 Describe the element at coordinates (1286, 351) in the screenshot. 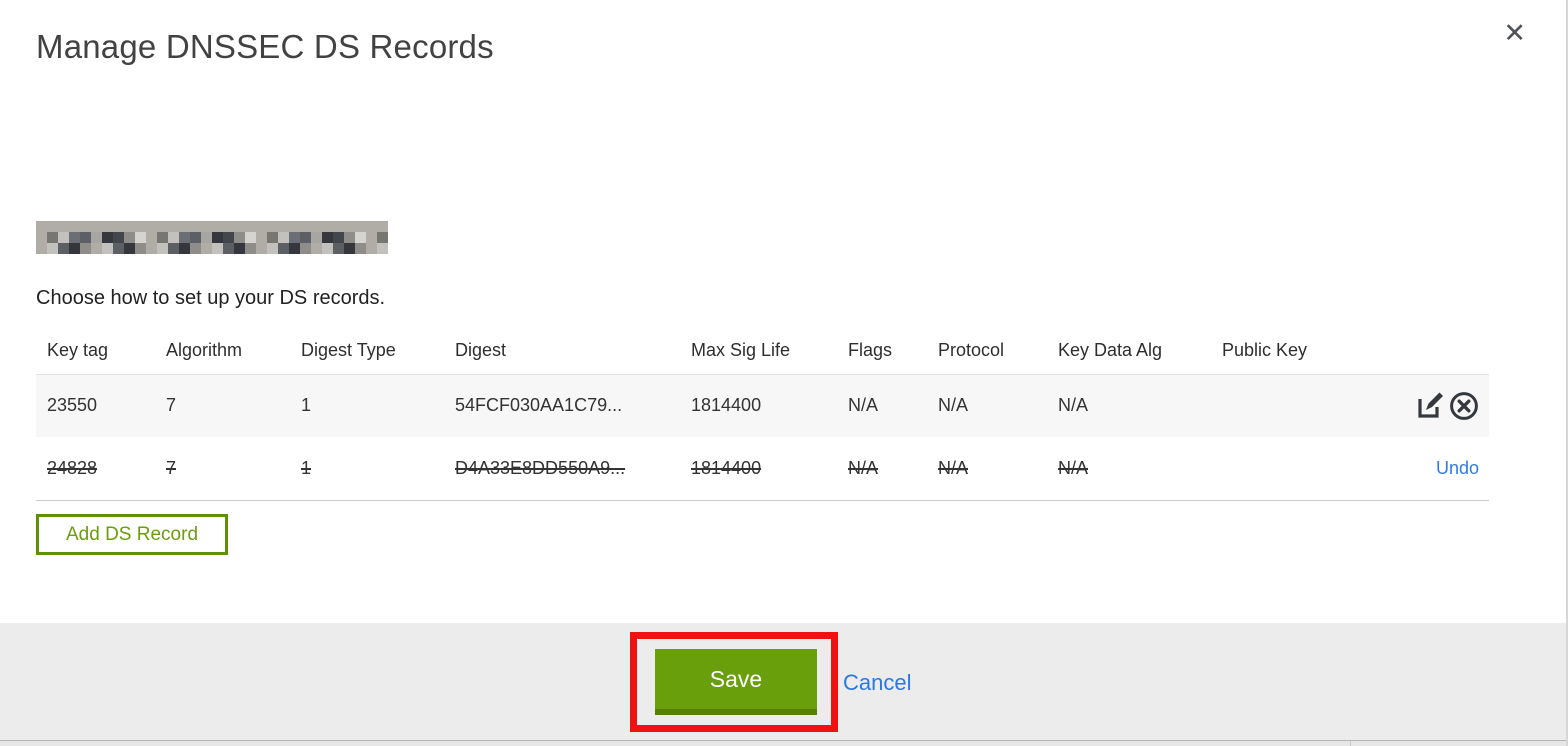

I see `col-header-public-key: Public Key` at that location.